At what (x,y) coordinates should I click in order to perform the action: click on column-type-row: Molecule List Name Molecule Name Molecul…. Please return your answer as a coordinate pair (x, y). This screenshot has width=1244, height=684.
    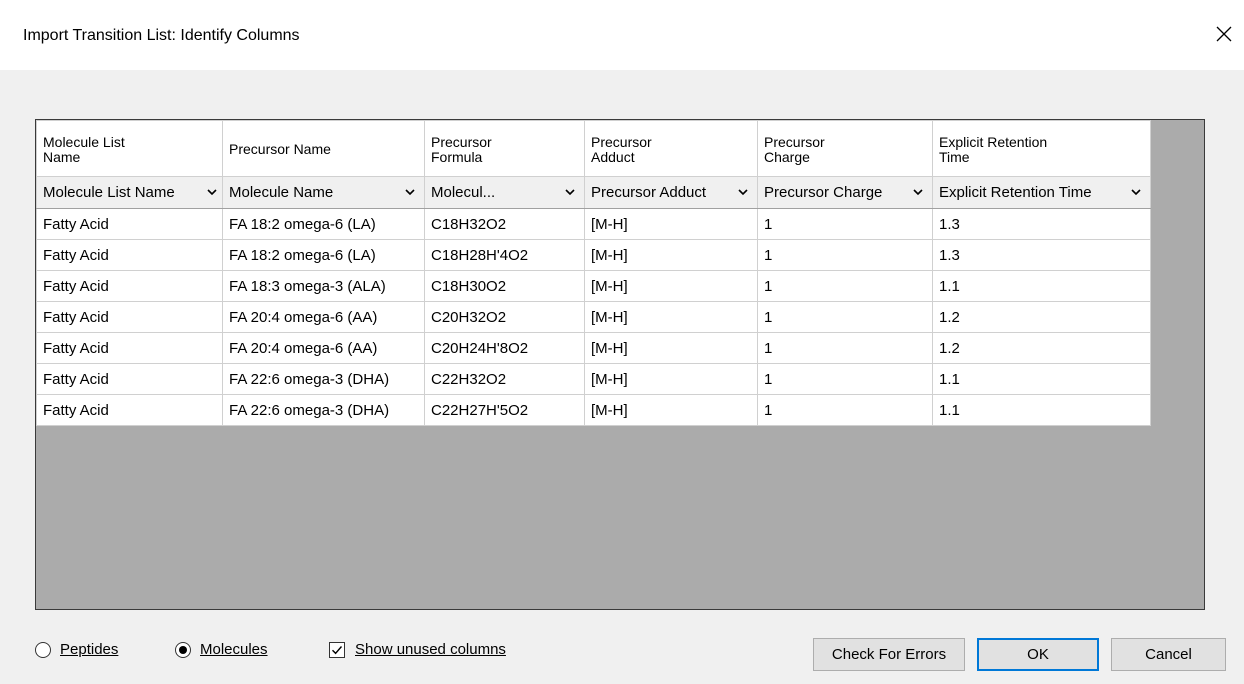
    Looking at the image, I should click on (593, 192).